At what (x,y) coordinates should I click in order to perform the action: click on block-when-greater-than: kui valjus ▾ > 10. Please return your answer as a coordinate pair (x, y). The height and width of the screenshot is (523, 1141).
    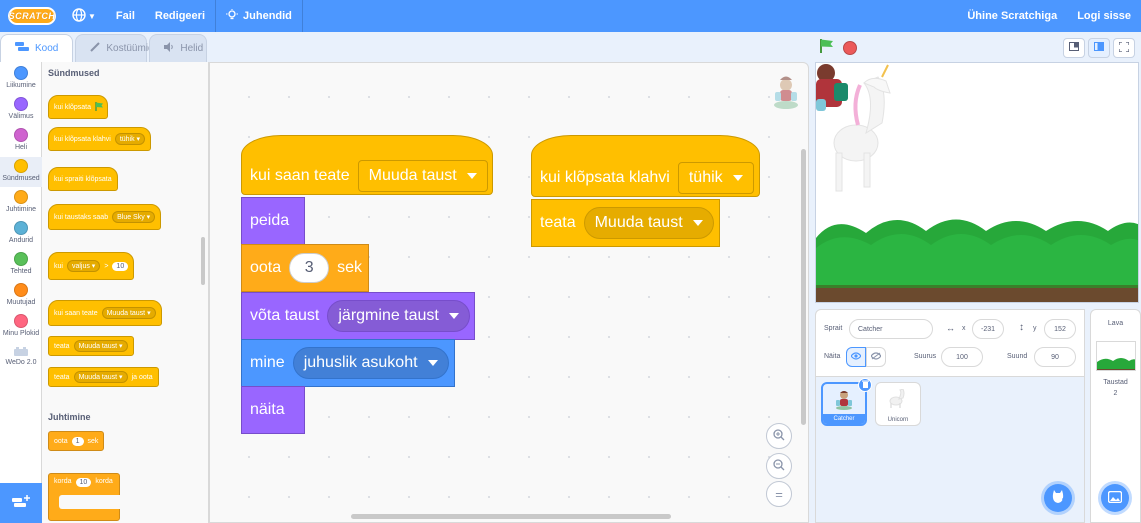
    Looking at the image, I should click on (91, 266).